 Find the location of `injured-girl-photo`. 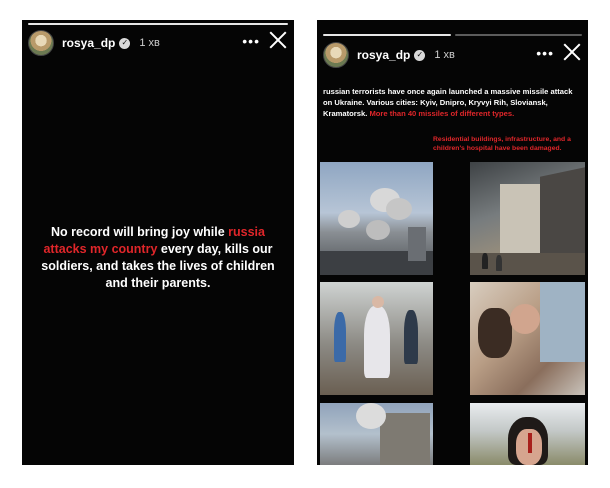

injured-girl-photo is located at coordinates (527, 434).